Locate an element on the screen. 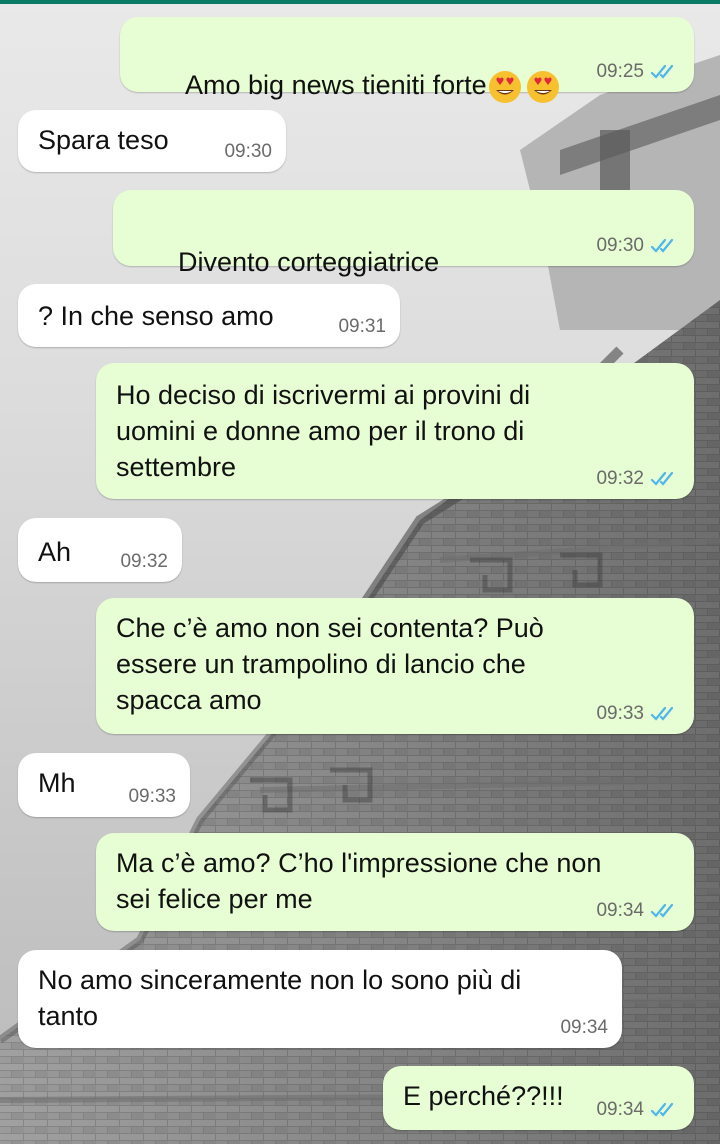 The image size is (720, 1144). message-text: Amo big news tieniti forte is located at coordinates (336, 85).